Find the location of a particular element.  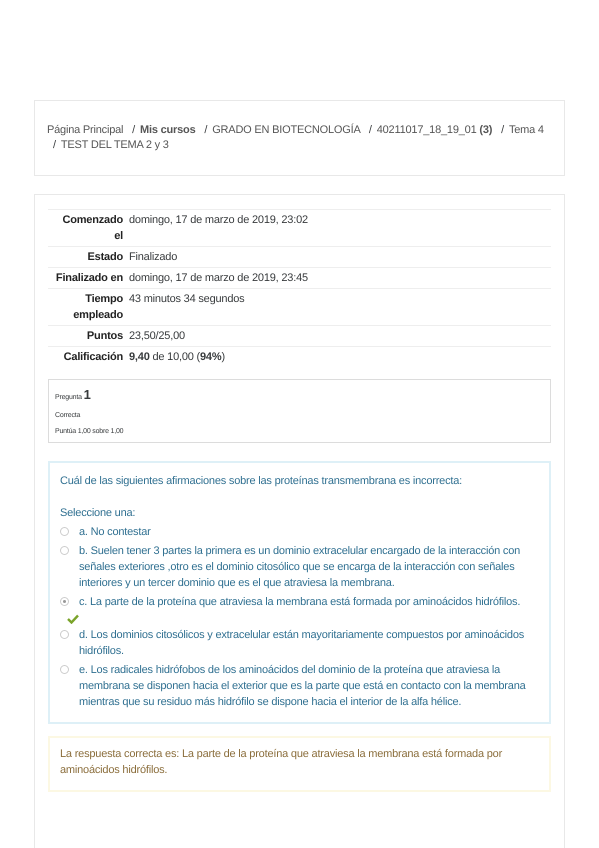

summary-label: Estado is located at coordinates (87, 257).